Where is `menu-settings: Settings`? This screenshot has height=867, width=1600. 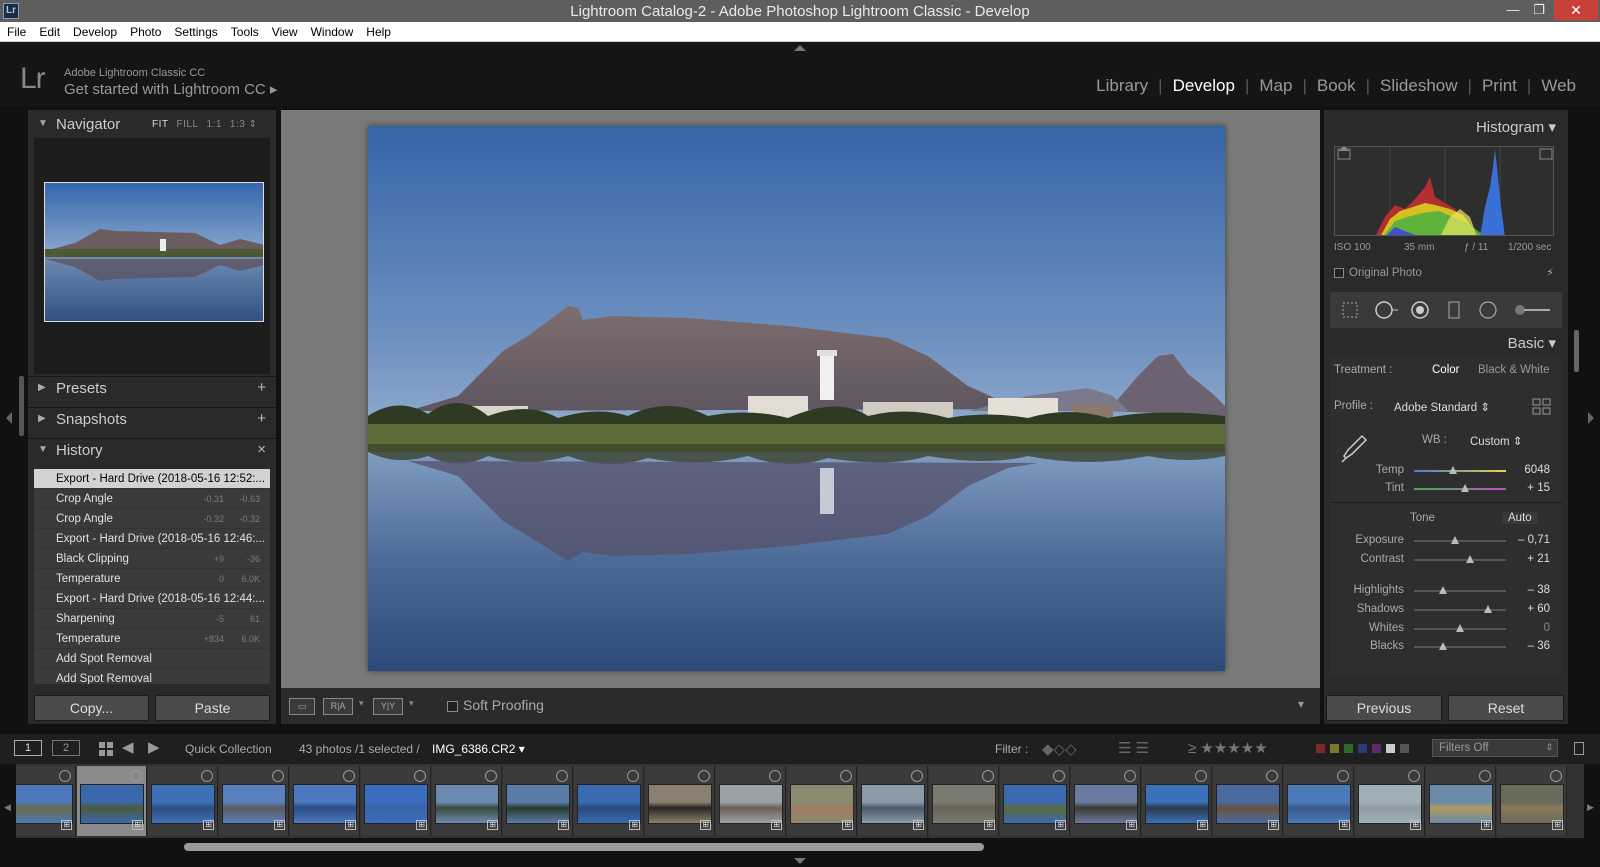
menu-settings: Settings is located at coordinates (195, 30).